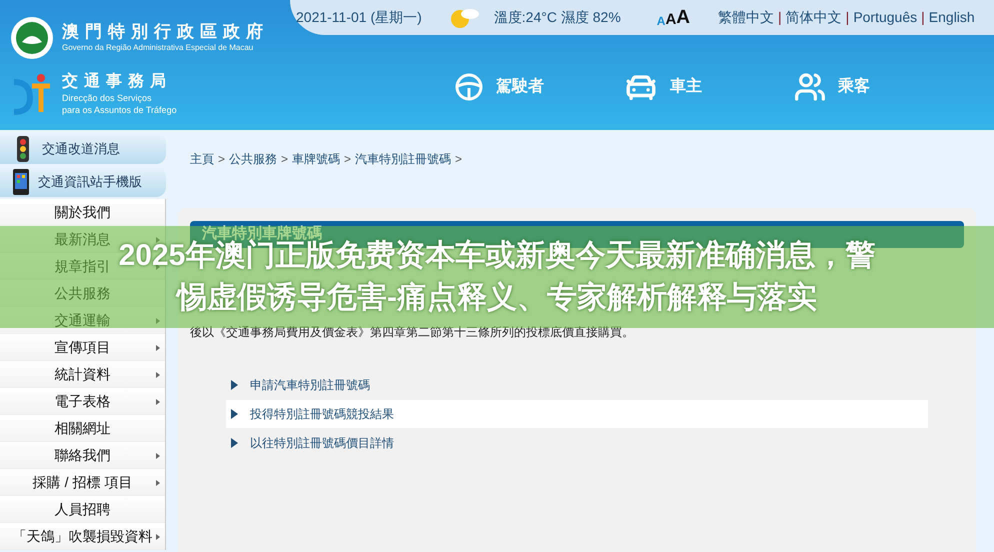 The height and width of the screenshot is (552, 994). What do you see at coordinates (165, 32) in the screenshot?
I see `government-name: 澳門特別行政區政府` at bounding box center [165, 32].